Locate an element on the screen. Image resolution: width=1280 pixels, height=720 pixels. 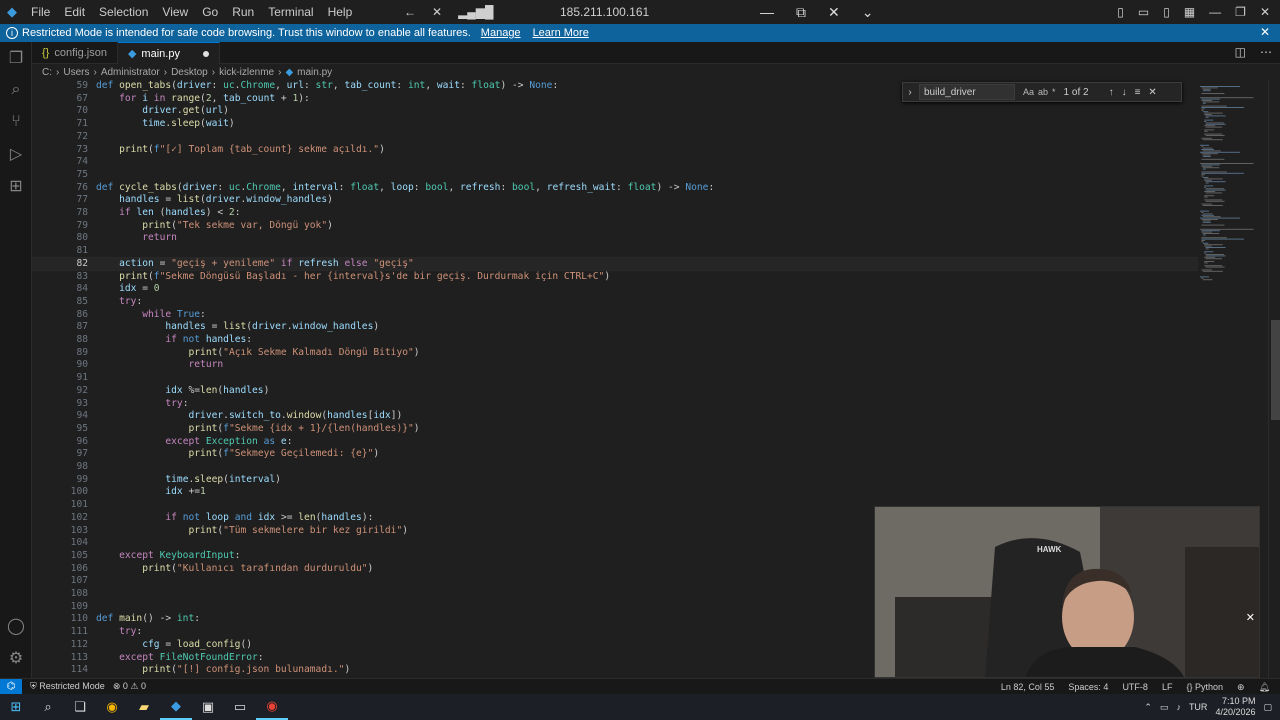
breadcrumb-item: Users is located at coordinates (76, 72).